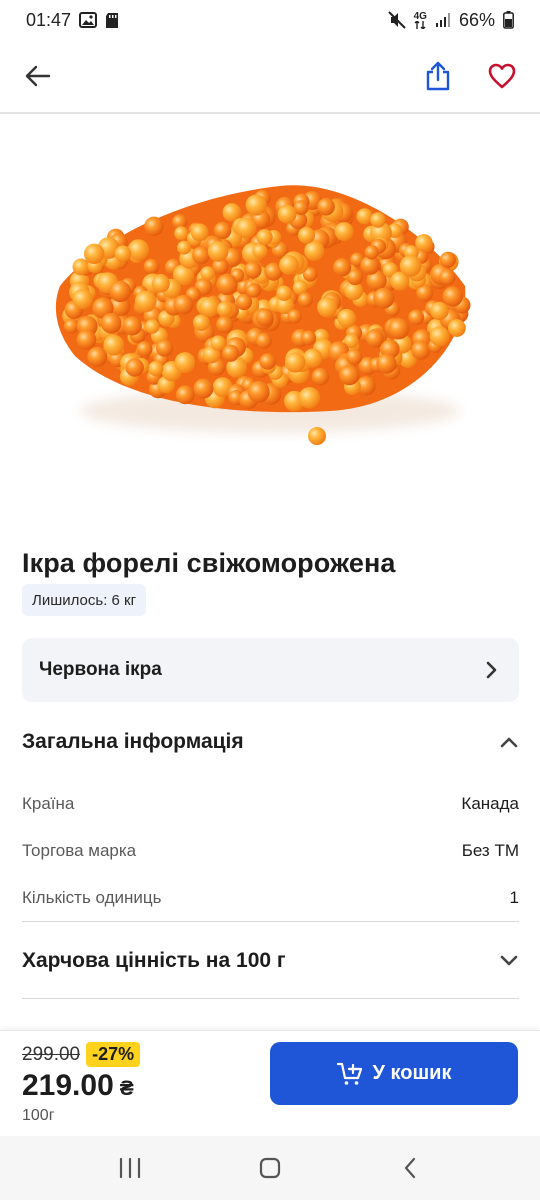  What do you see at coordinates (68, 1085) in the screenshot?
I see `current-price: 219.00` at bounding box center [68, 1085].